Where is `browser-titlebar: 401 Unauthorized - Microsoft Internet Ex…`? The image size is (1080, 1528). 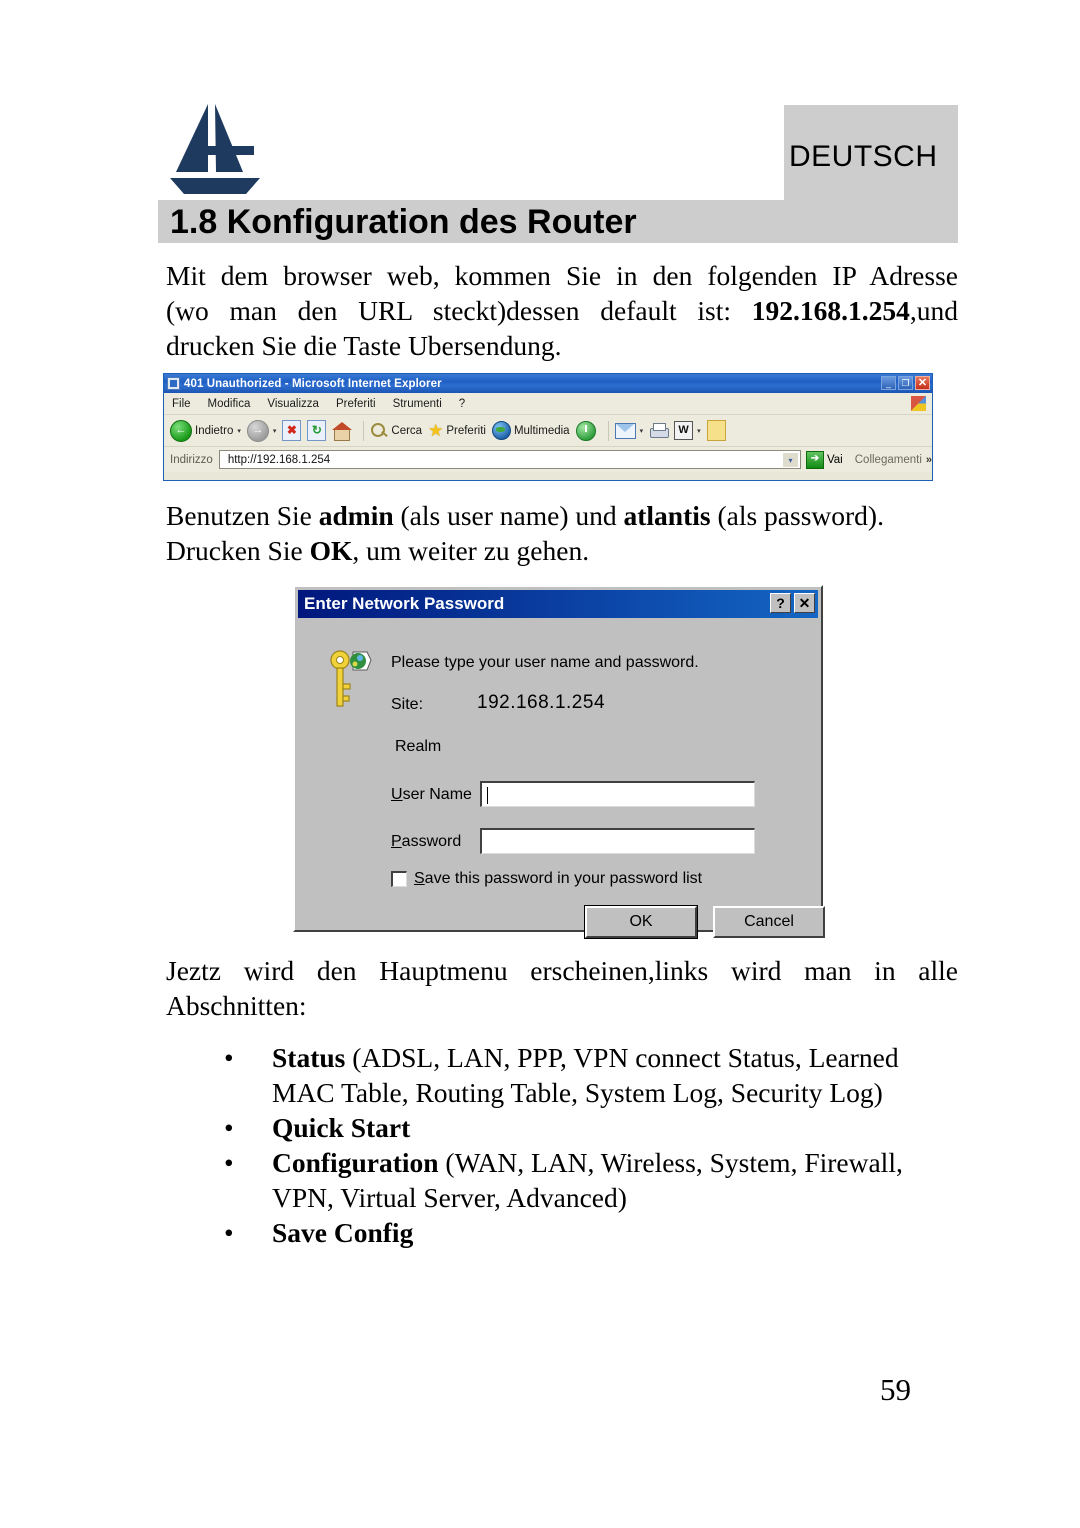
browser-titlebar: 401 Unauthorized - Microsoft Internet Ex… is located at coordinates (548, 383).